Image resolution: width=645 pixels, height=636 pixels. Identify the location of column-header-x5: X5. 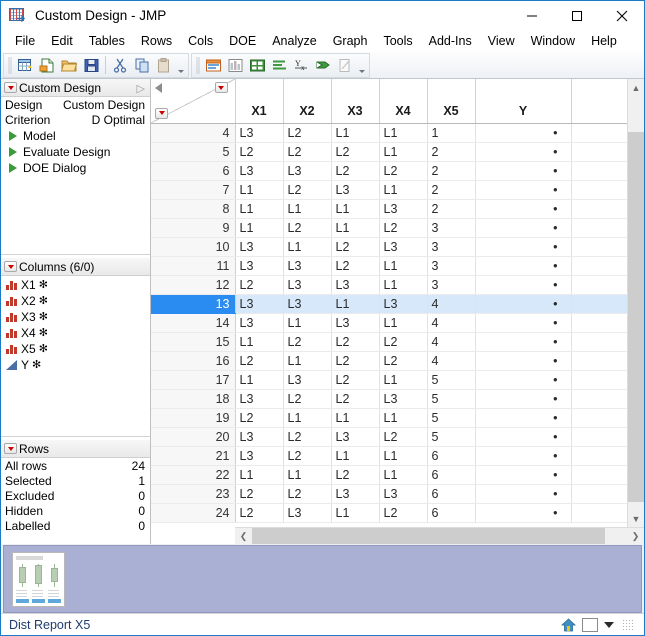
(451, 101).